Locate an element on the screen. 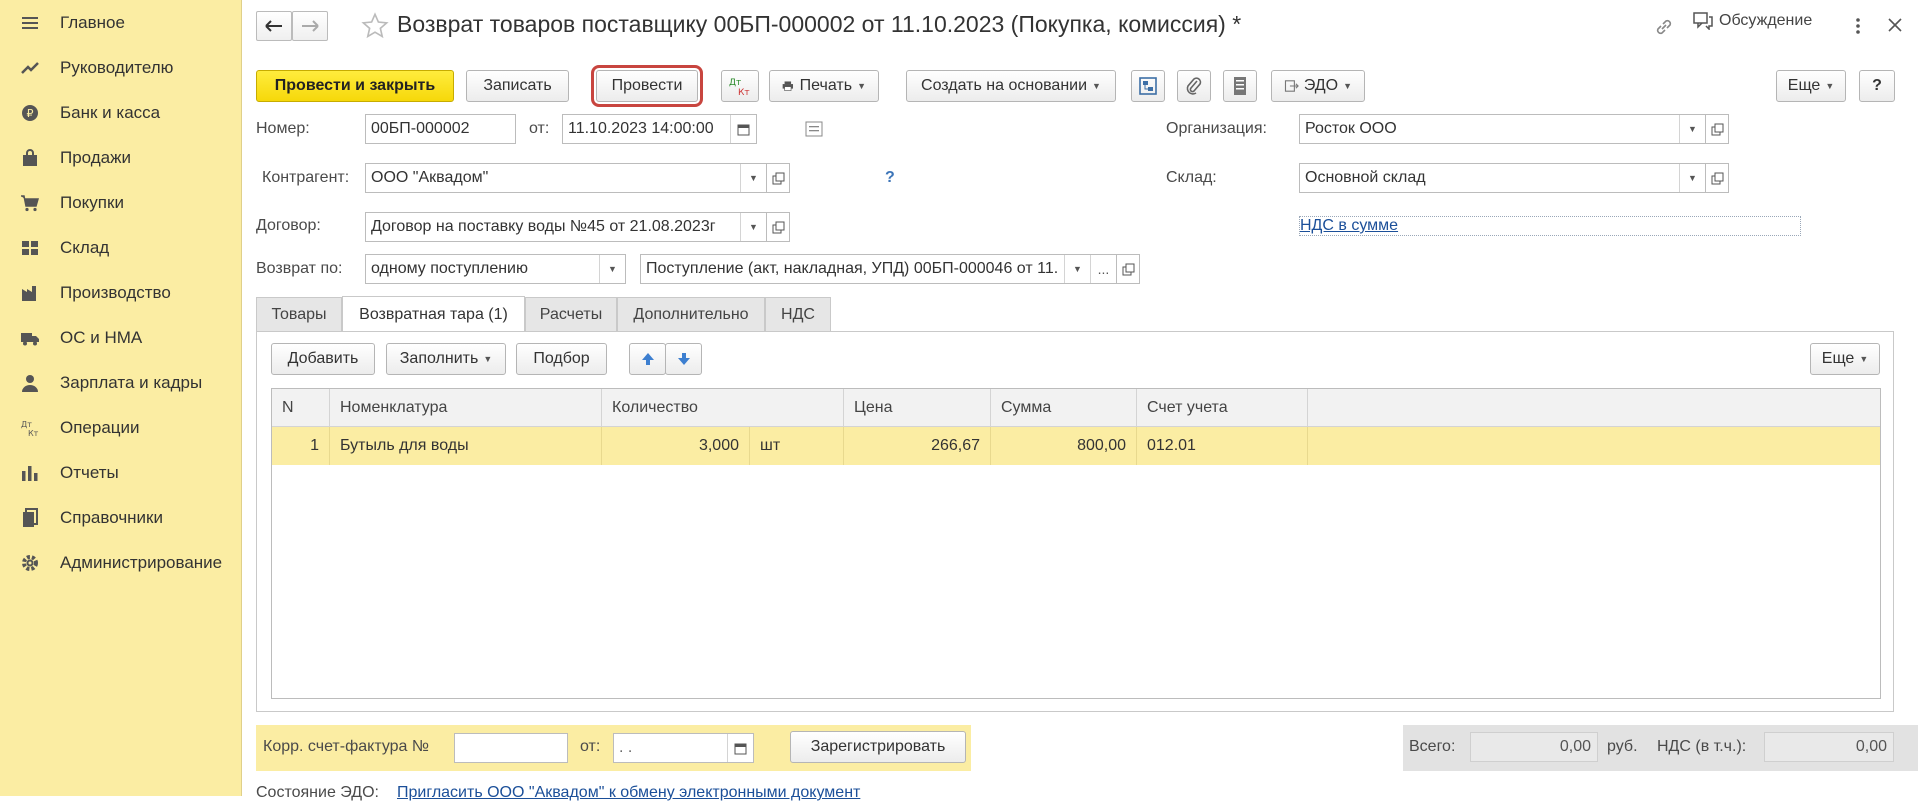 This screenshot has height=802, width=1920. cell-price: 266,67 is located at coordinates (917, 446).